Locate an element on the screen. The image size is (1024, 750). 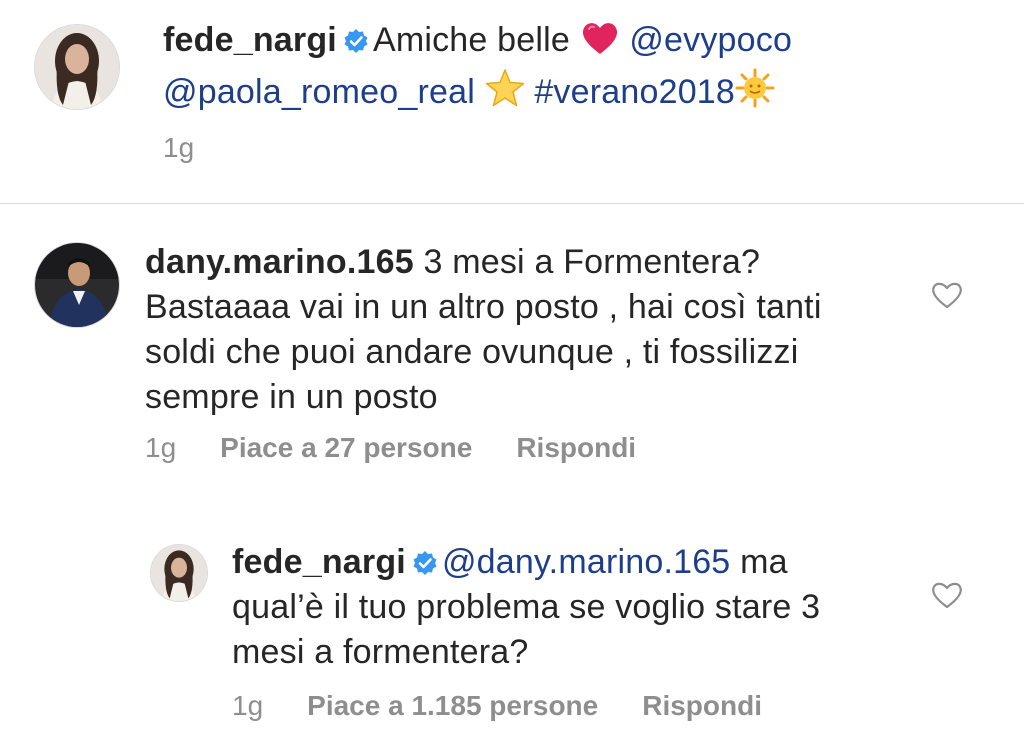
caption-username: fede_nargi is located at coordinates (250, 40).